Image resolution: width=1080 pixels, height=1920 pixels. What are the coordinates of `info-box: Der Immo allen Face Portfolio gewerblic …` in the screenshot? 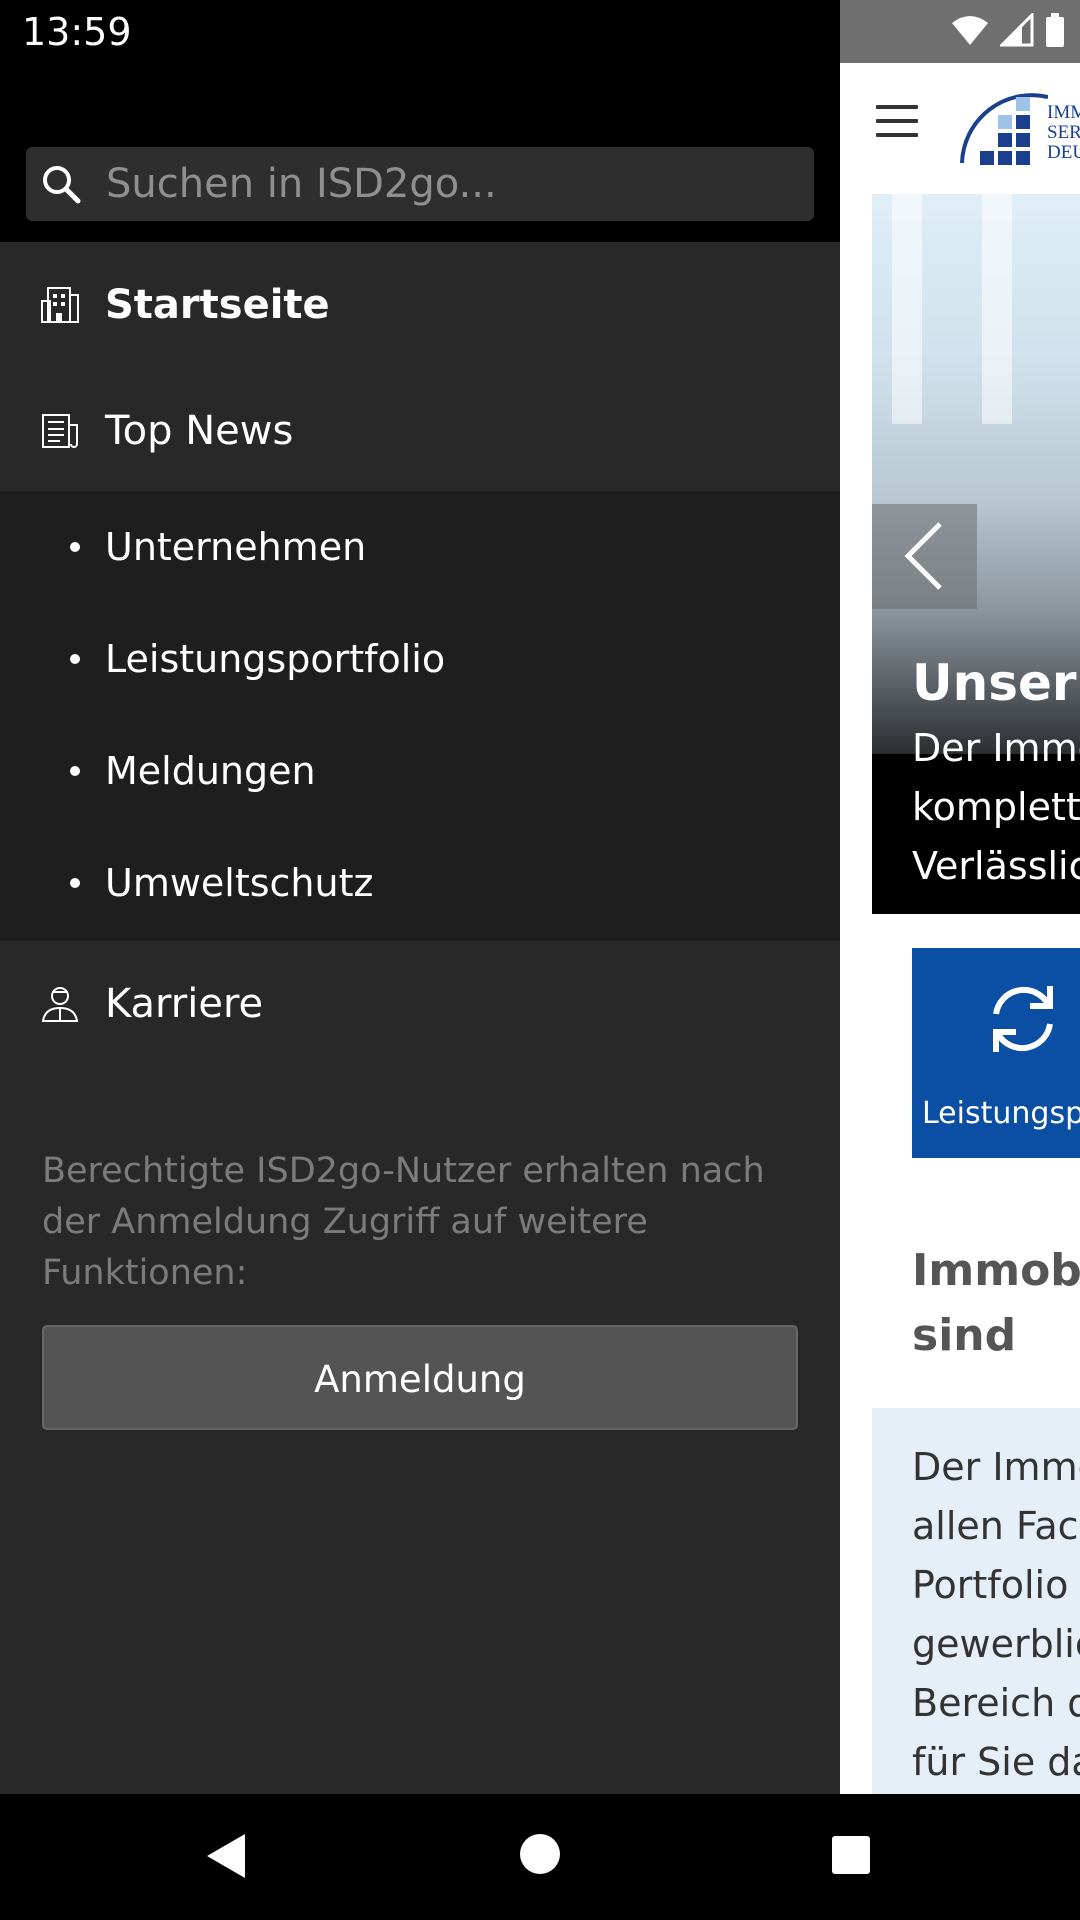 It's located at (976, 1601).